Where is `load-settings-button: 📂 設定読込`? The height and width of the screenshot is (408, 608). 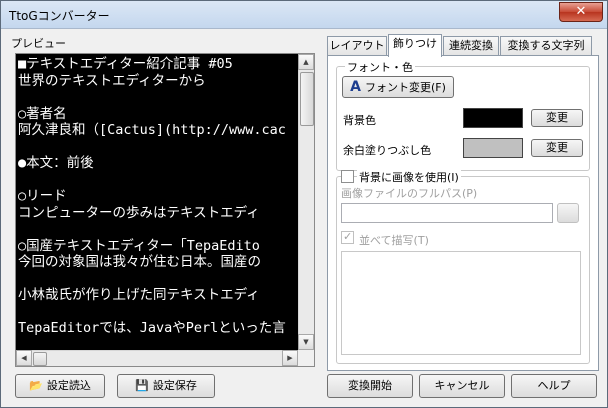
load-settings-button: 📂 設定読込 is located at coordinates (60, 386).